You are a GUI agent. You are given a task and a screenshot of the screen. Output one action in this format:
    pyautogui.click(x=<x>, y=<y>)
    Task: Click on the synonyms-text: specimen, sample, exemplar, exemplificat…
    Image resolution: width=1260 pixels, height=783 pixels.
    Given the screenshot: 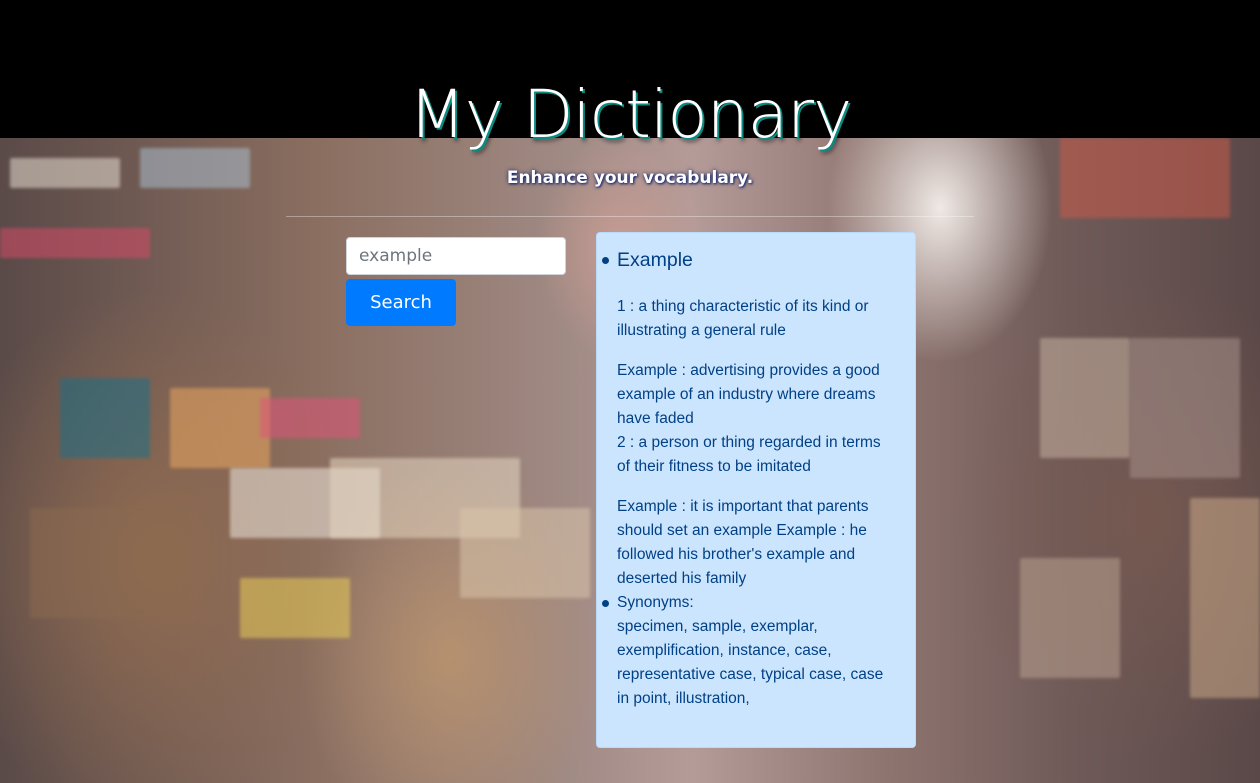 What is the action you would take?
    pyautogui.click(x=750, y=662)
    